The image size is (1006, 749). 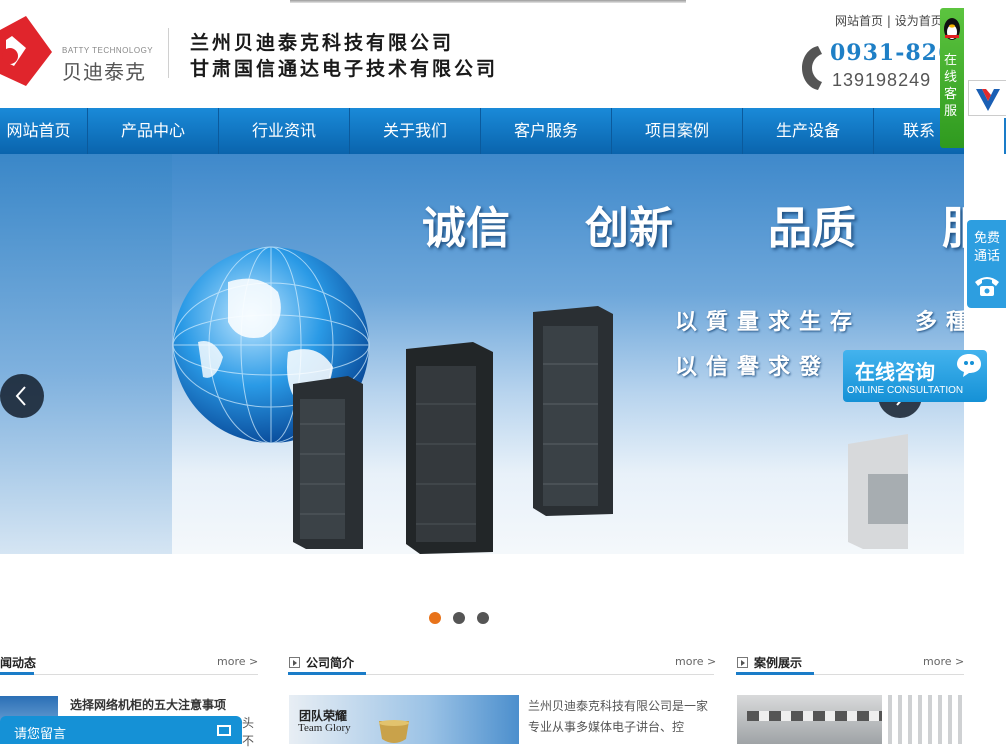 What do you see at coordinates (943, 661) in the screenshot?
I see `cases-more-link: more >` at bounding box center [943, 661].